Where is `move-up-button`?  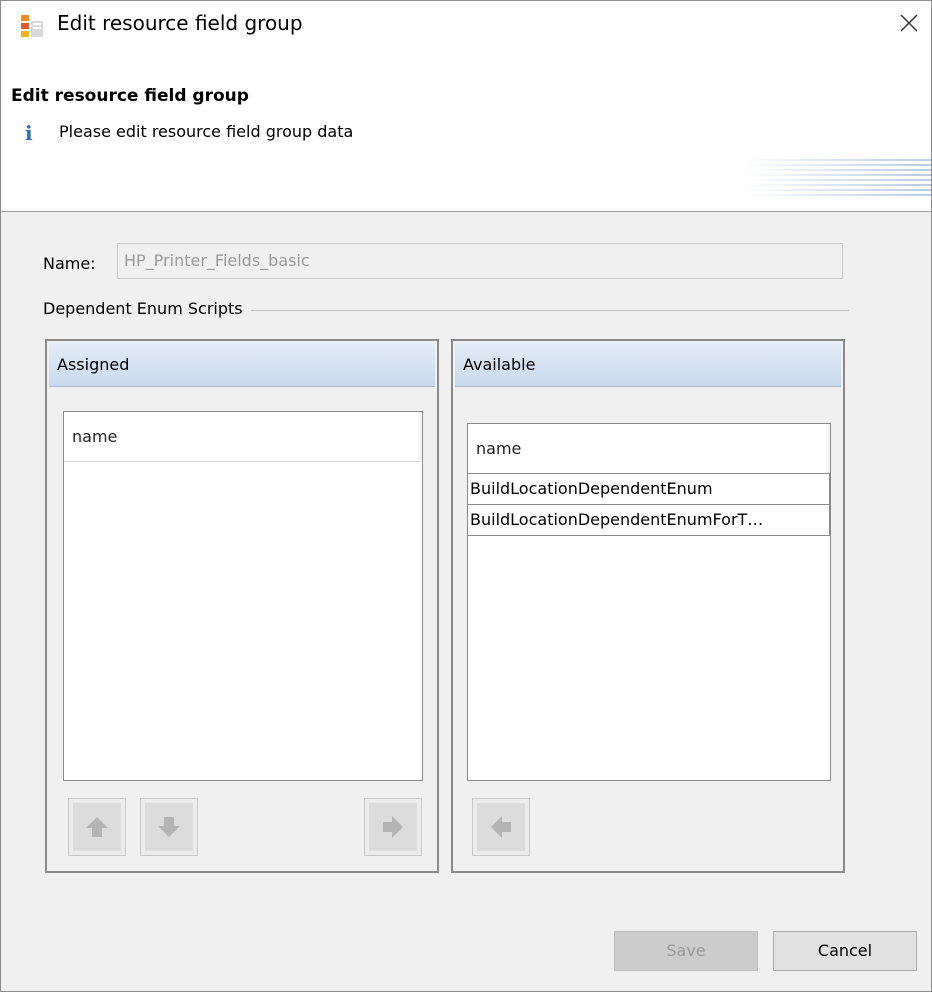
move-up-button is located at coordinates (97, 827).